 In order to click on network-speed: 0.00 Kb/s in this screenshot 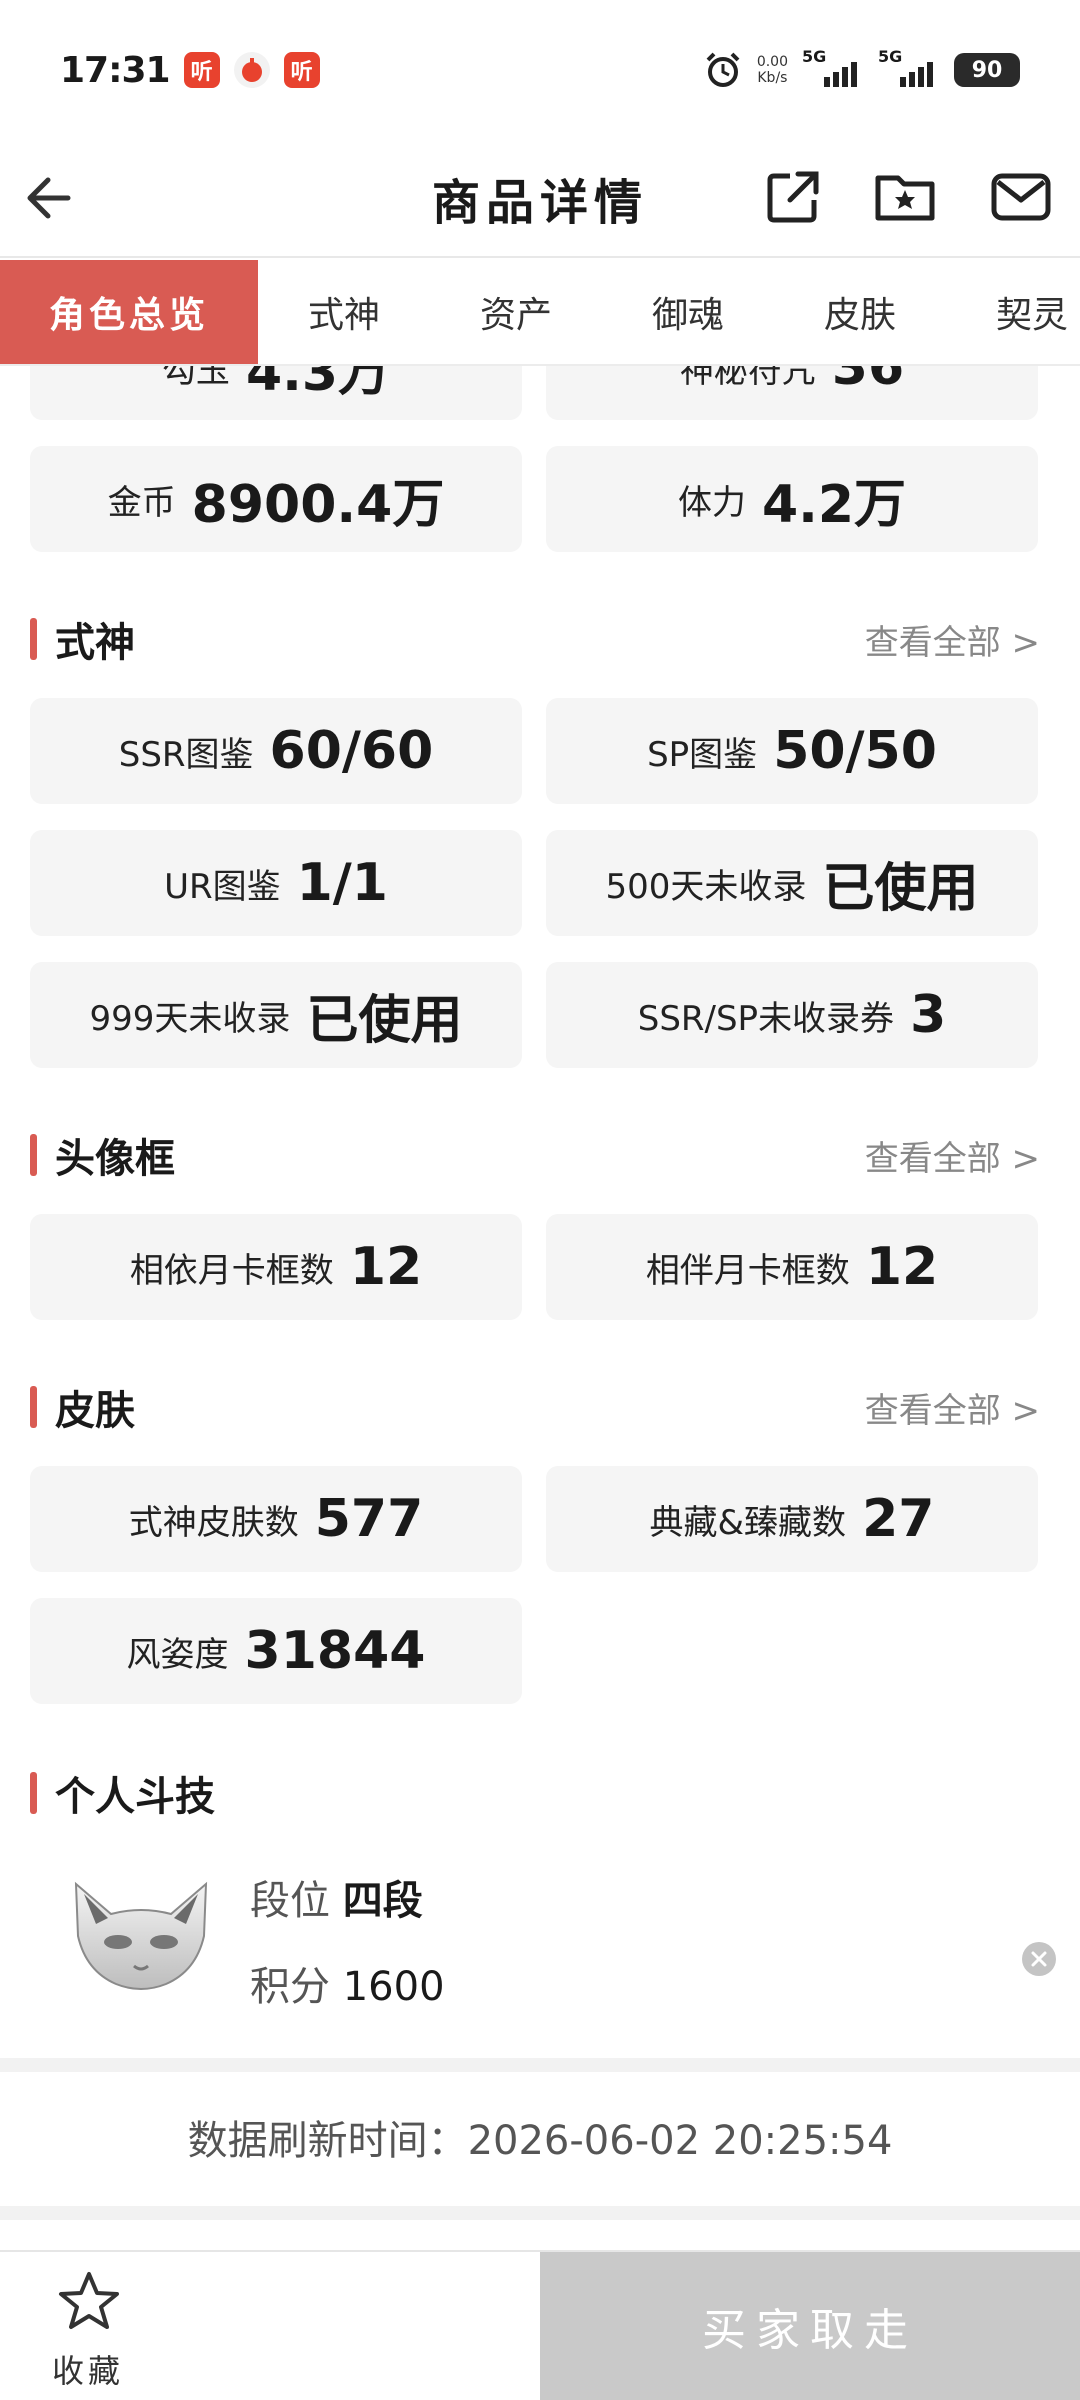, I will do `click(772, 70)`.